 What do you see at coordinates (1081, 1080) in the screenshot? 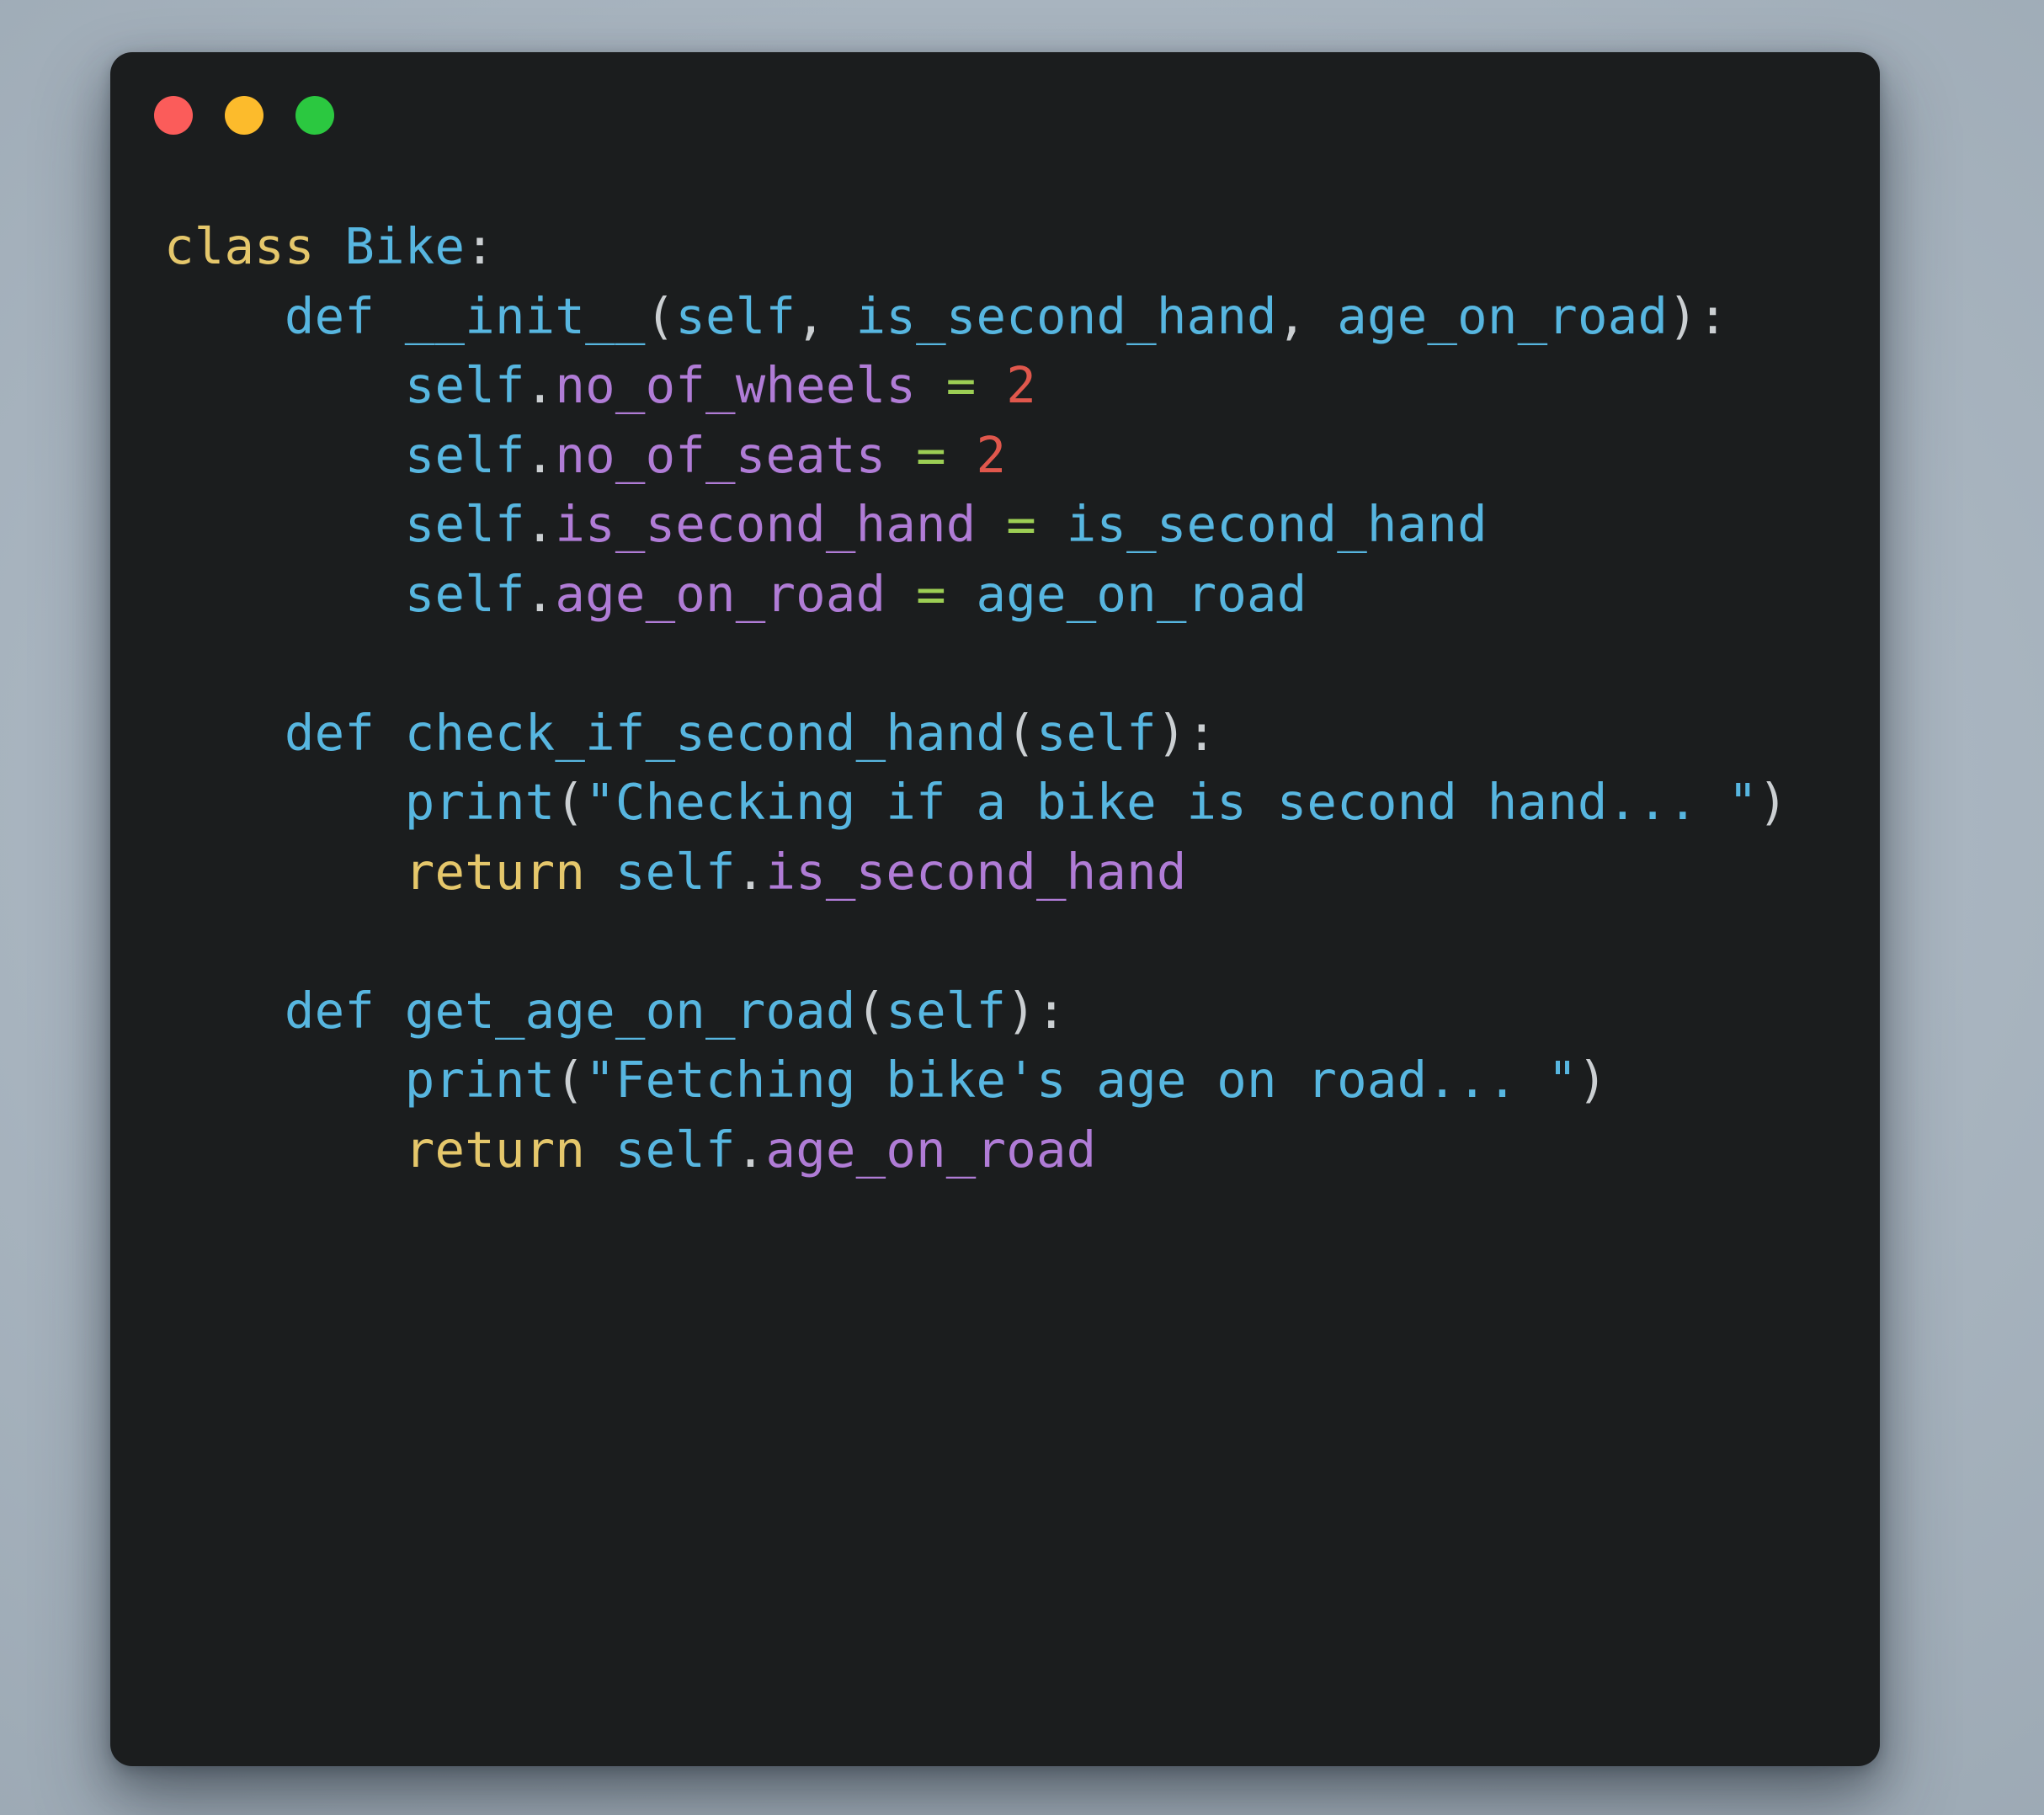
I see `code-token: "Fetching bike's age on road... "` at bounding box center [1081, 1080].